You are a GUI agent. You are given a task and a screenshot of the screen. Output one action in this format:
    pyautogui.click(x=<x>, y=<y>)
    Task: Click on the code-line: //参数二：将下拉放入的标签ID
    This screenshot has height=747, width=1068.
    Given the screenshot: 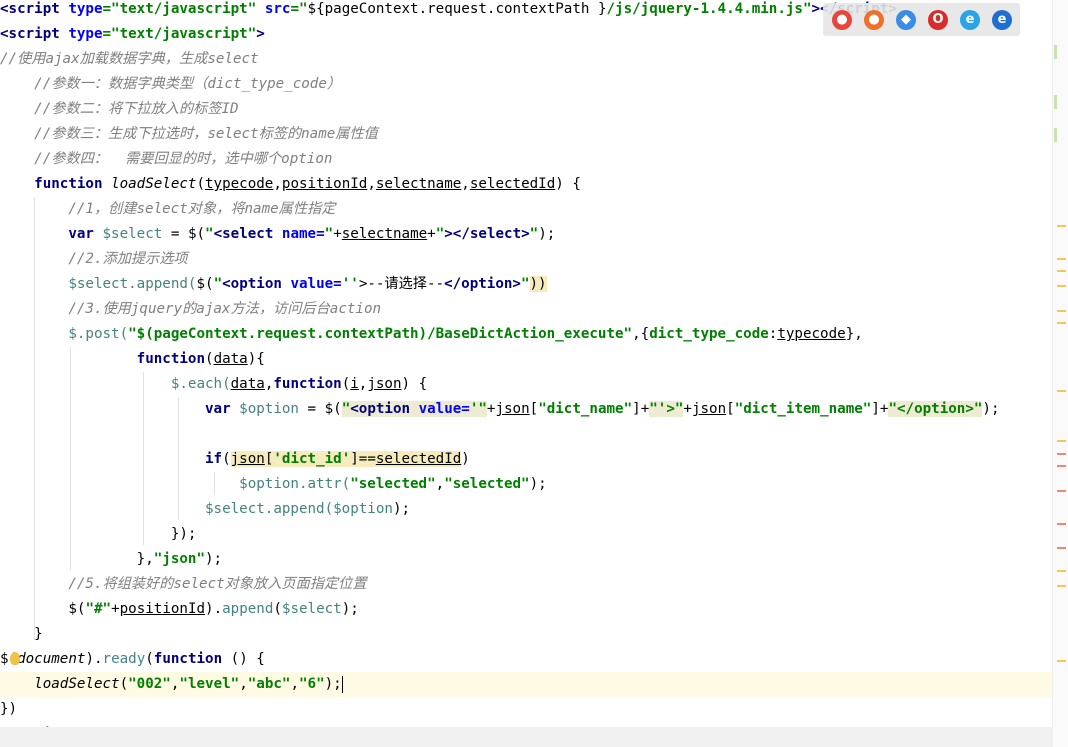 What is the action you would take?
    pyautogui.click(x=119, y=109)
    